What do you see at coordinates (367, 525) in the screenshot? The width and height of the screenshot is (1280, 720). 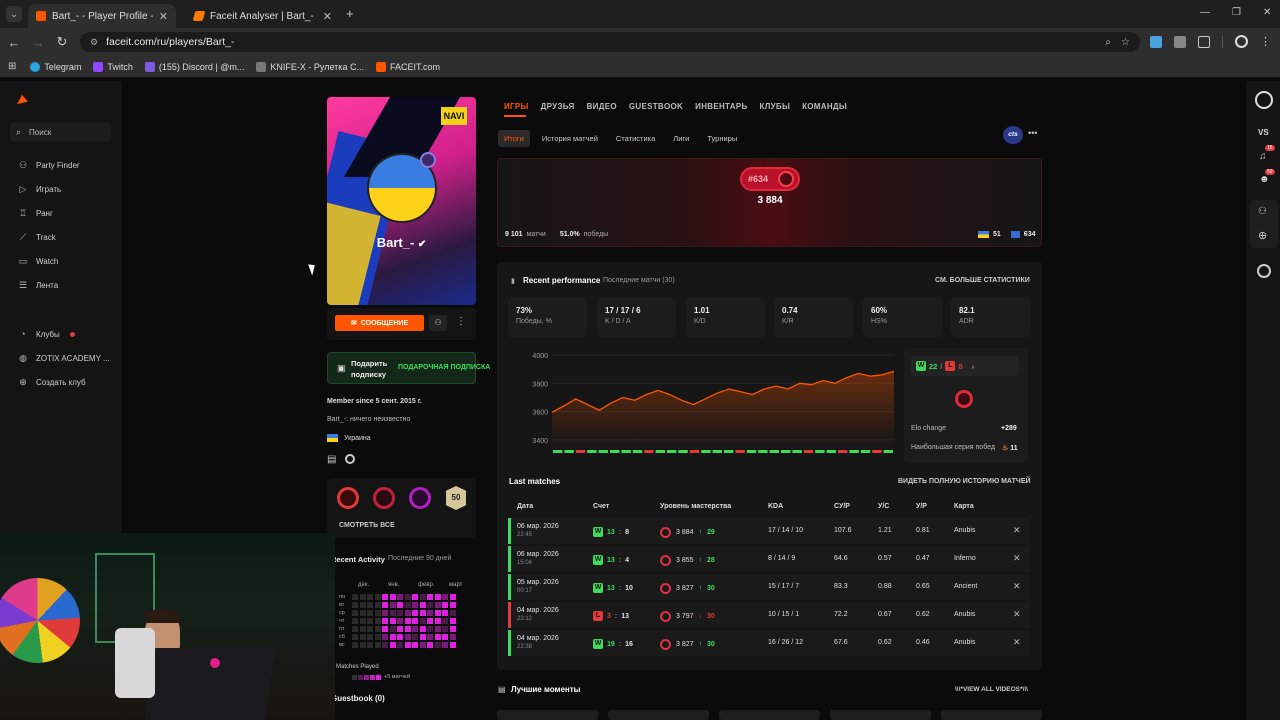 I see `see-all-badges-link: СМОТРЕТЬ ВСЕ` at bounding box center [367, 525].